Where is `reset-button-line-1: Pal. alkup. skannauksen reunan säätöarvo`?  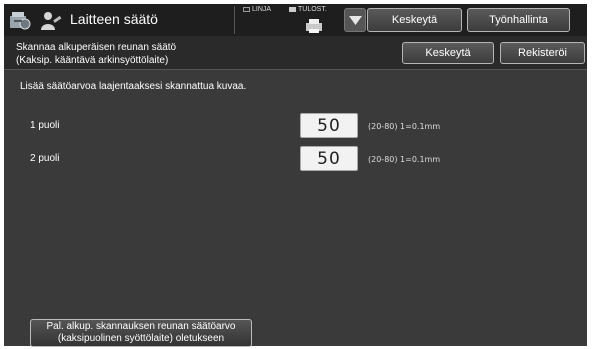
reset-button-line-1: Pal. alkup. skannauksen reunan säätöarvo is located at coordinates (141, 326).